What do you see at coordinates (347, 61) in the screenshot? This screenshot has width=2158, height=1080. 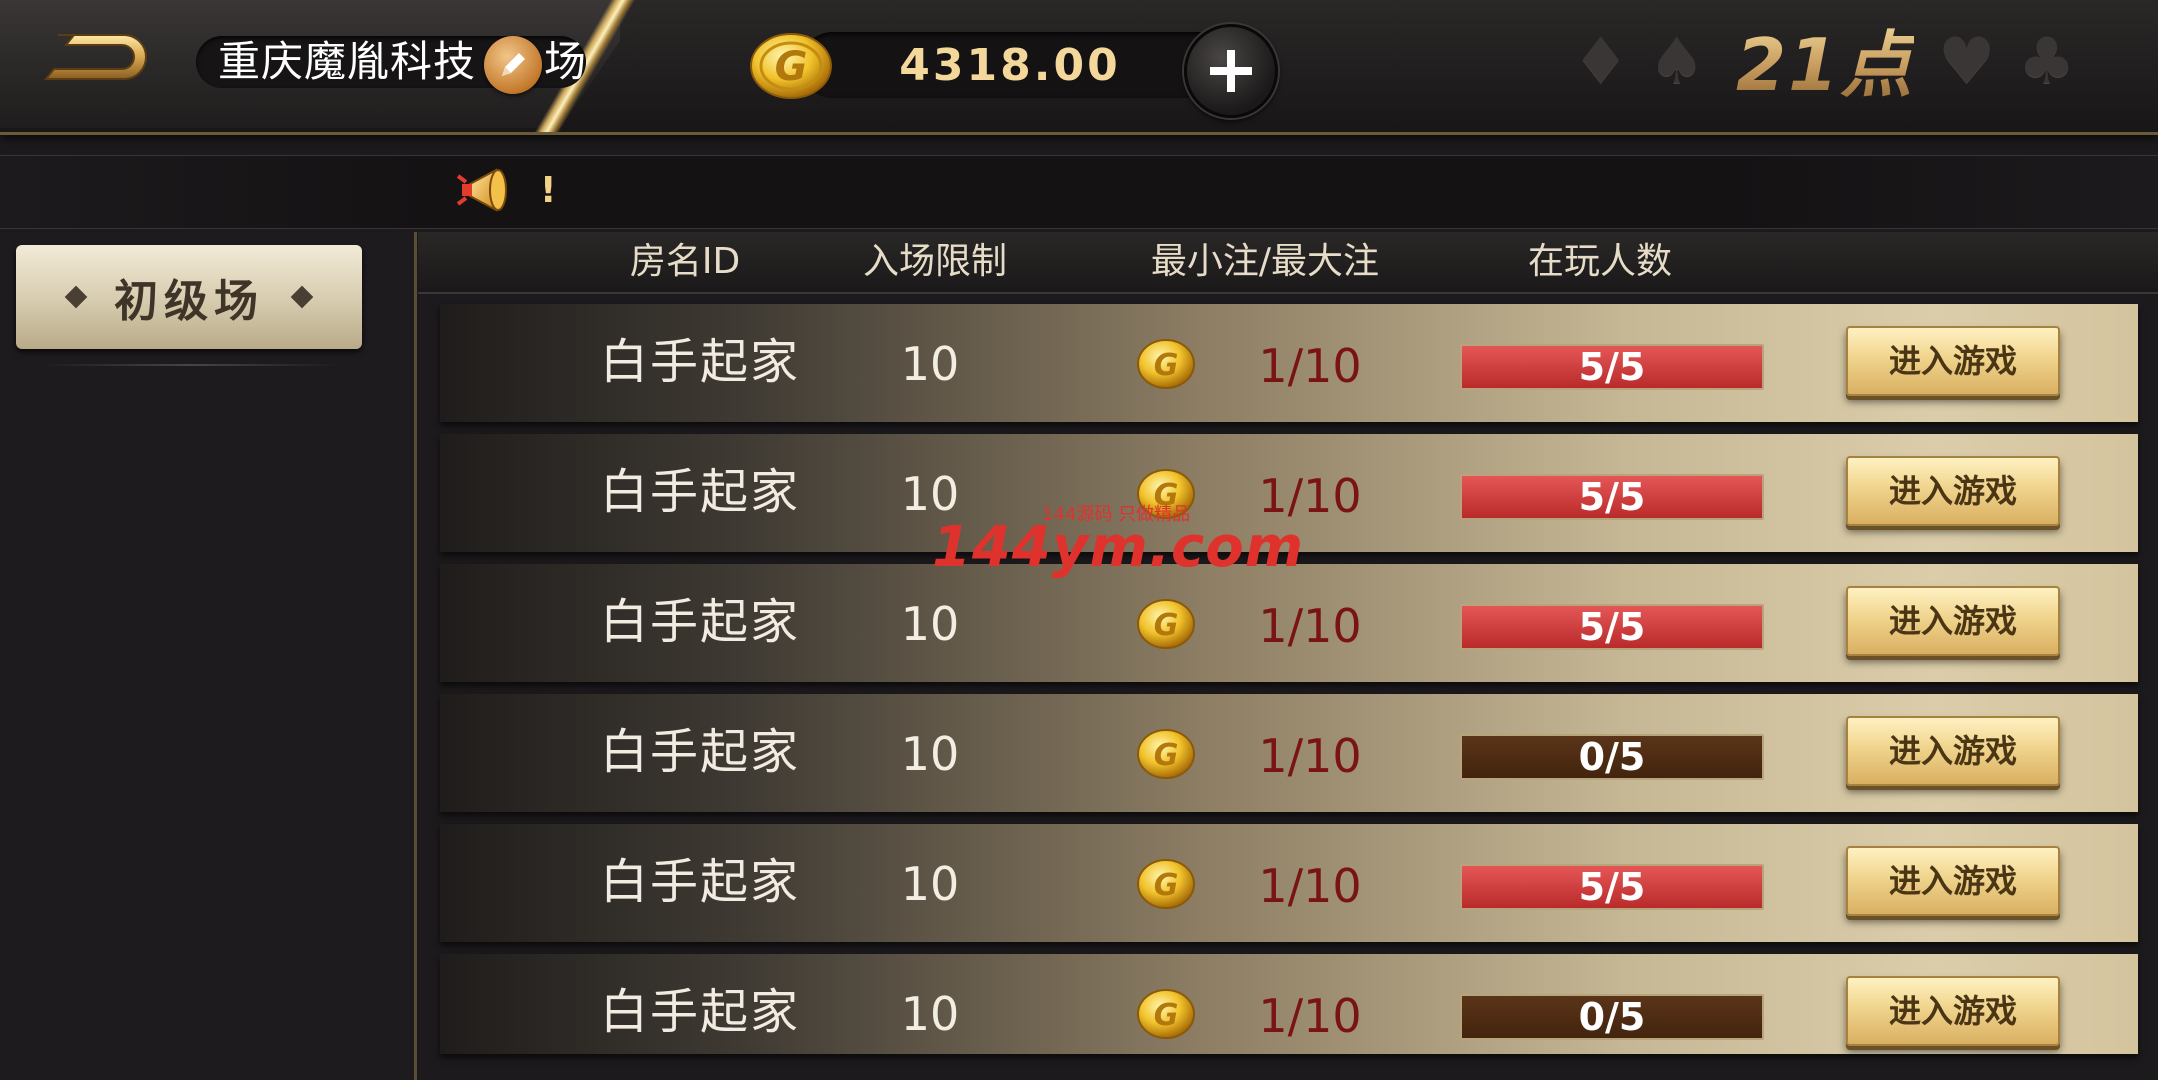 I see `room-name-text: 重庆魔胤科技` at bounding box center [347, 61].